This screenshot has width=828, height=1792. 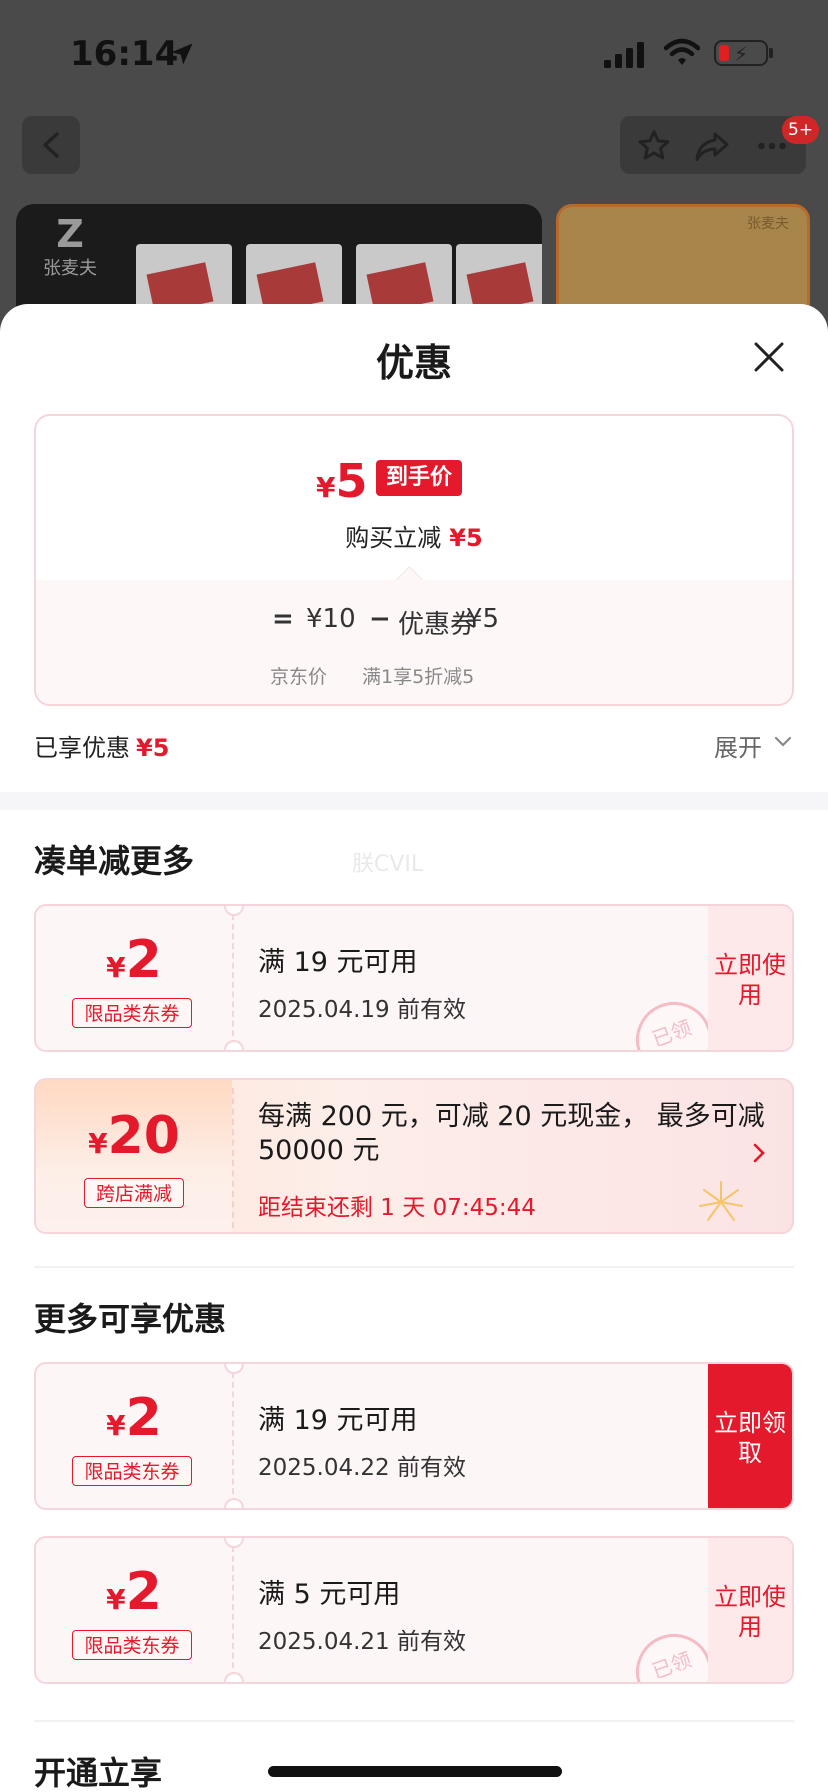 What do you see at coordinates (750, 1436) in the screenshot?
I see `claim-now-button: 立即领取` at bounding box center [750, 1436].